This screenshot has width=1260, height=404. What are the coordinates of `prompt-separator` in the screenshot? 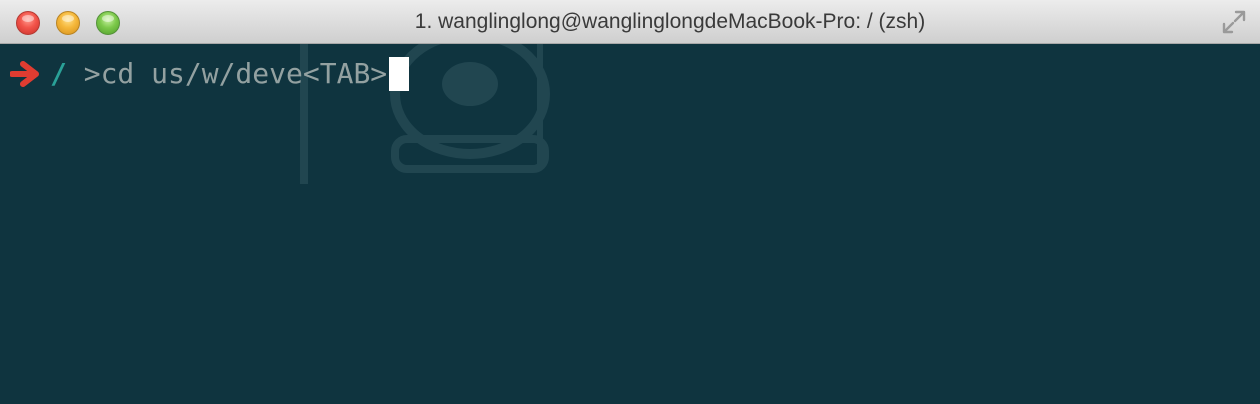 It's located at (75, 74).